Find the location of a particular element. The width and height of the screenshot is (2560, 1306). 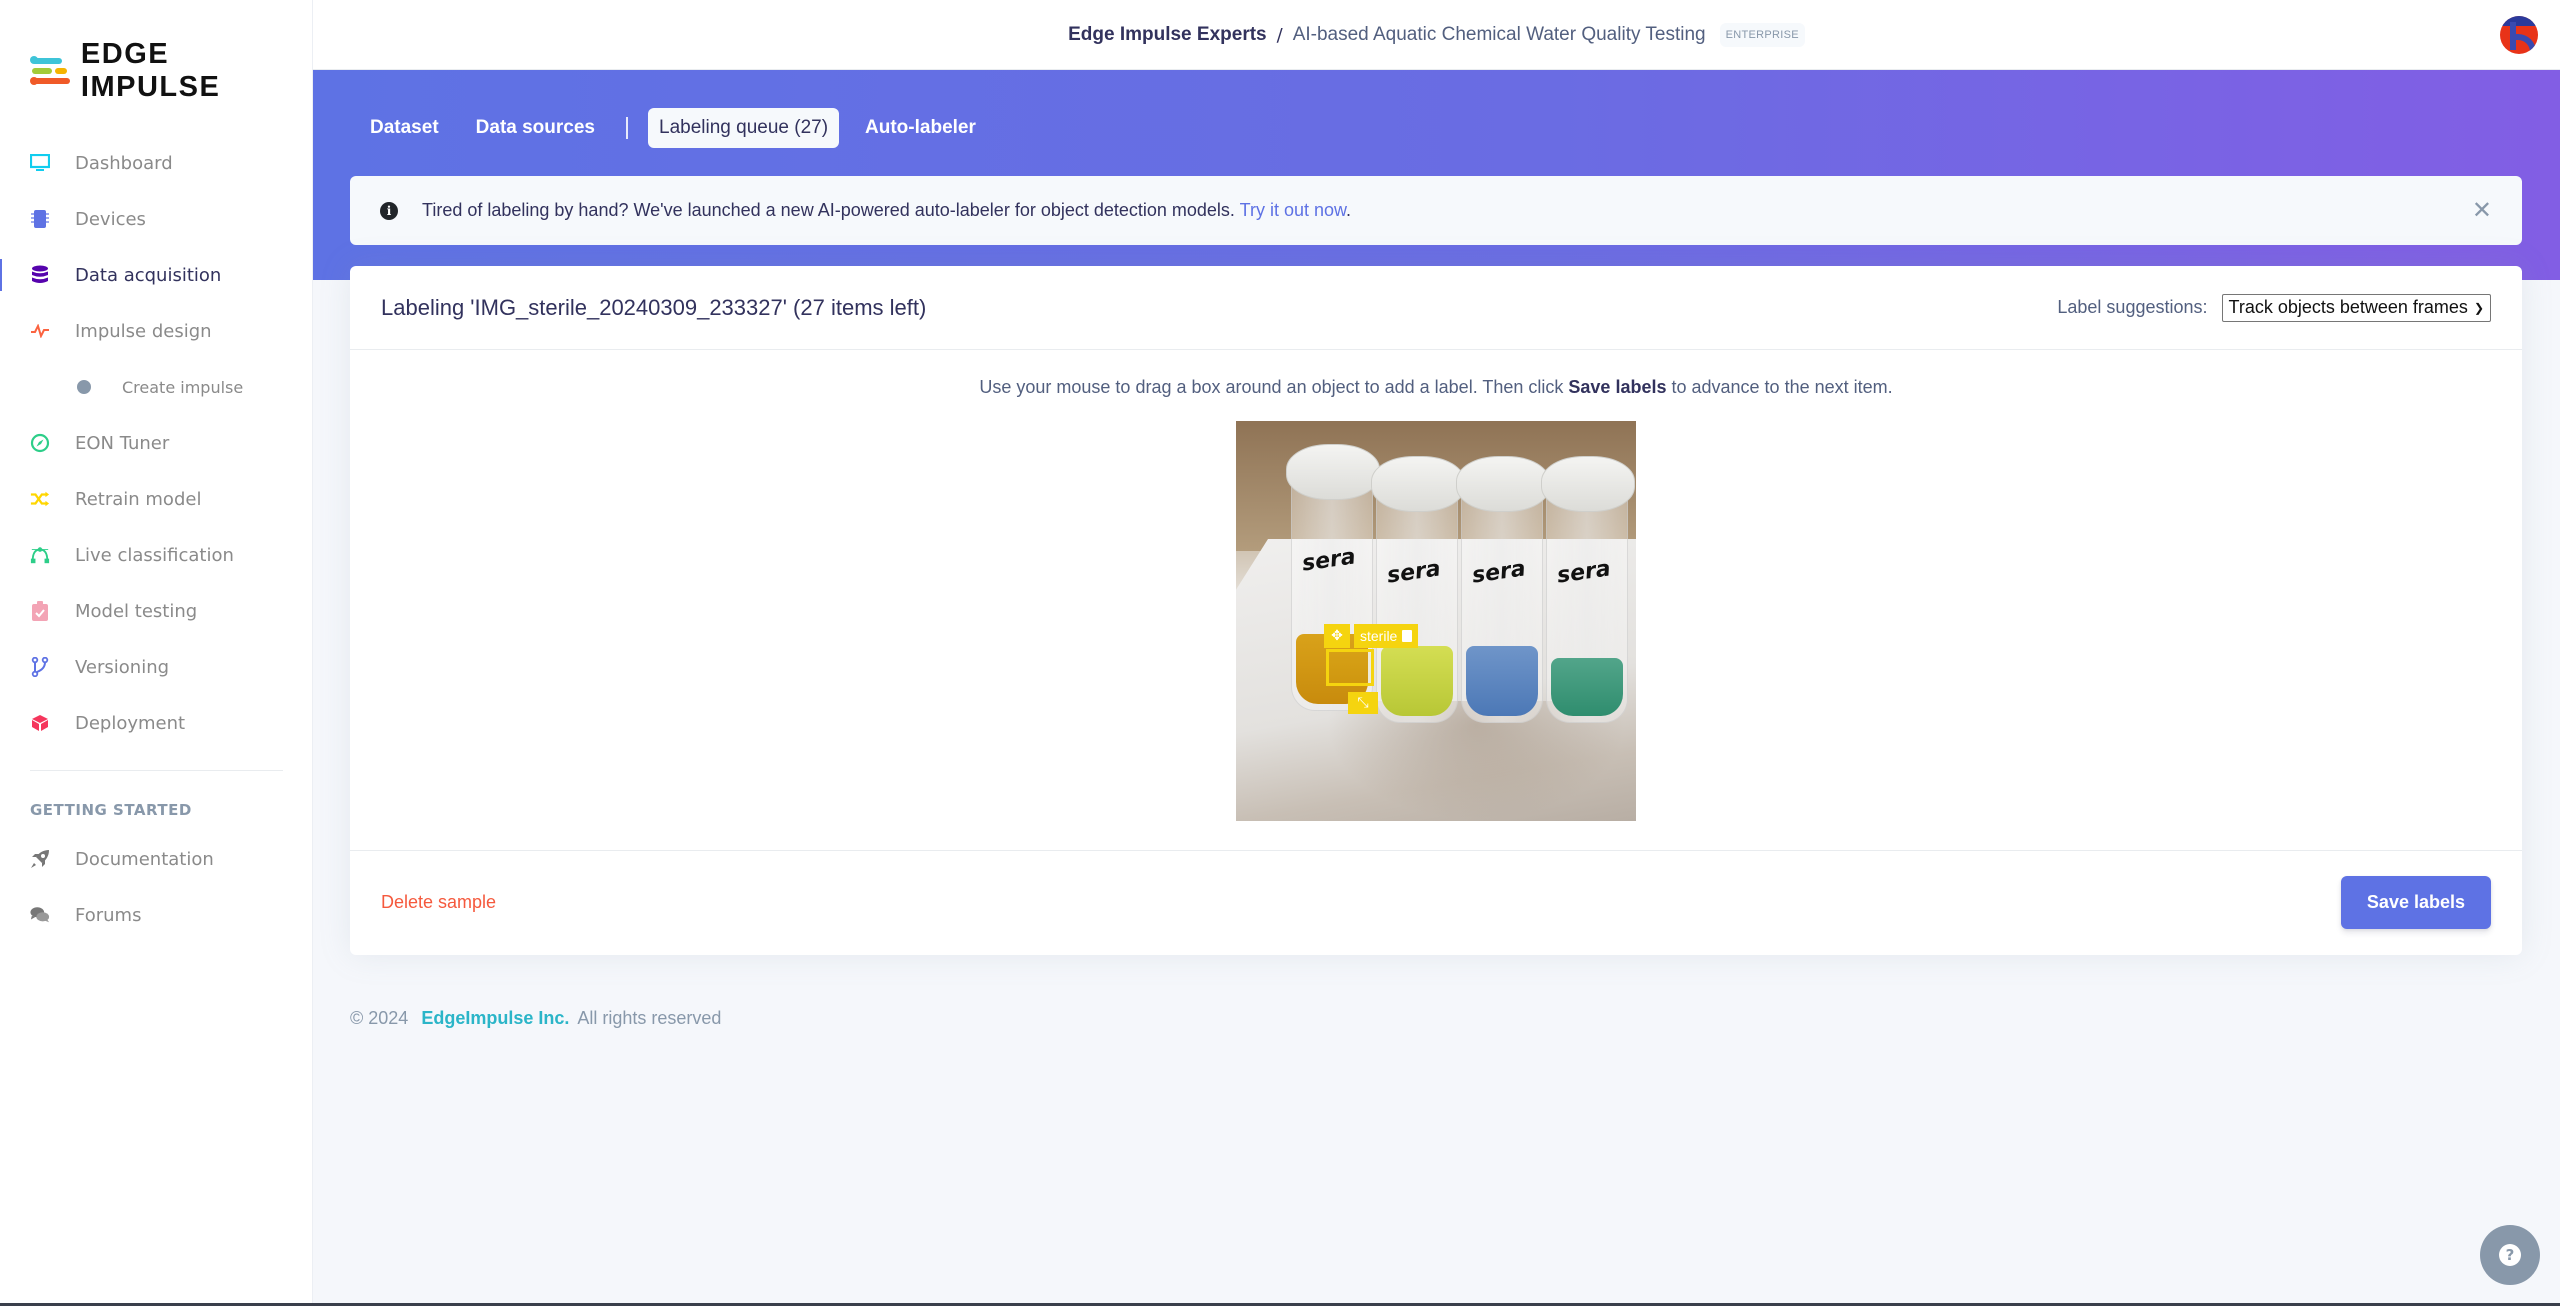

sidebar-item-documentation: Documentation is located at coordinates (156, 859).